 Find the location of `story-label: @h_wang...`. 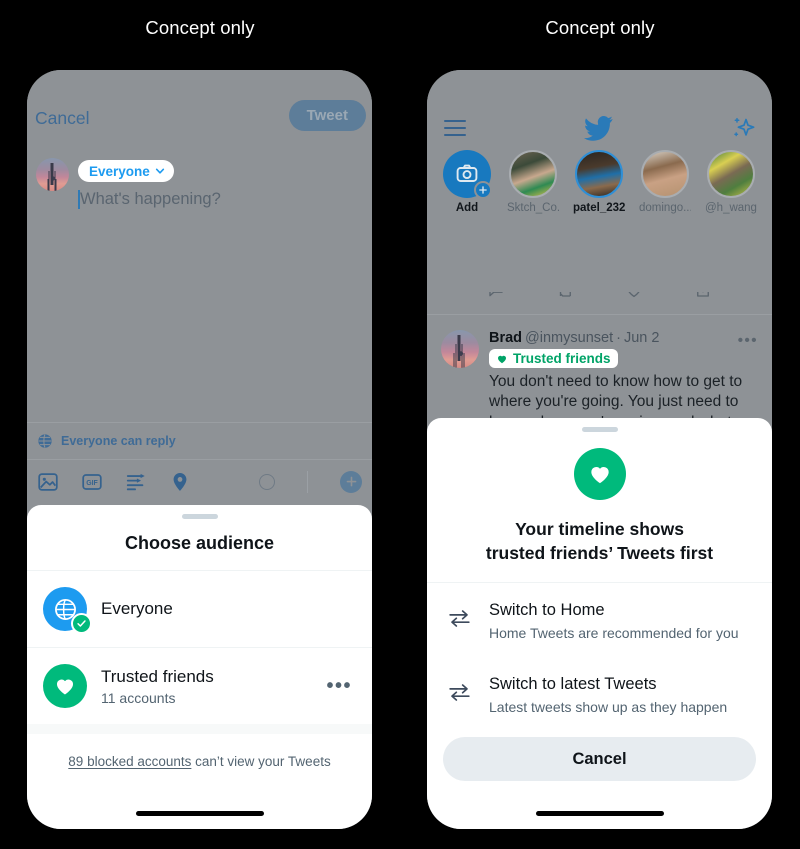

story-label: @h_wang... is located at coordinates (731, 208).